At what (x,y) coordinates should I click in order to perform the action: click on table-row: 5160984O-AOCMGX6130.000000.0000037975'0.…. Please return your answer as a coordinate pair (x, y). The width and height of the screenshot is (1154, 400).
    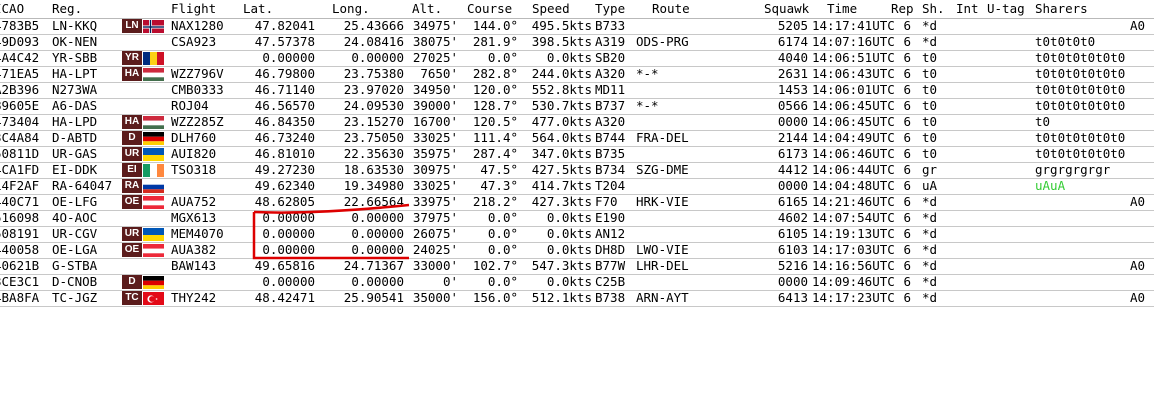
    Looking at the image, I should click on (577, 218).